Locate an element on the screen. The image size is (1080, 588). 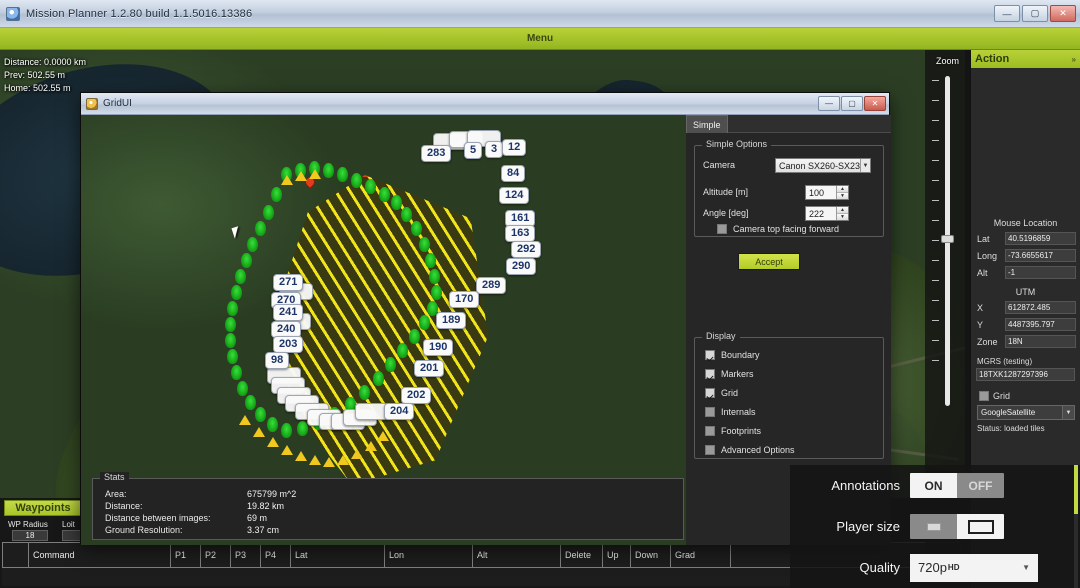
display-option-internals: Internals is located at coordinates (794, 412).